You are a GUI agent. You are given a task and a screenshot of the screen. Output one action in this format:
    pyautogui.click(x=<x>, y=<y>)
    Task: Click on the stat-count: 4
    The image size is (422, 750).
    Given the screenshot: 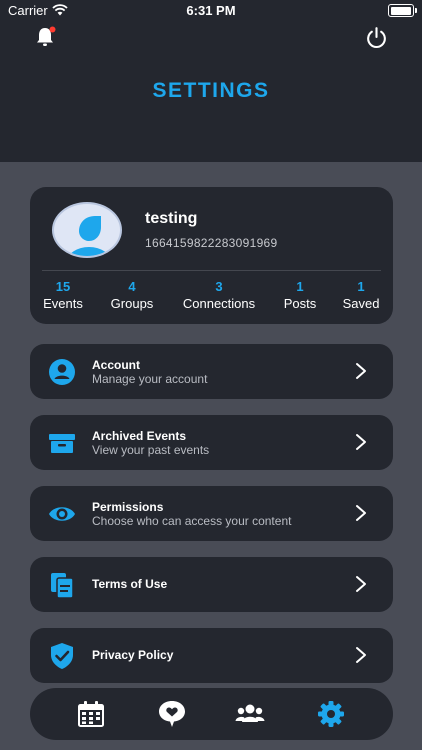 What is the action you would take?
    pyautogui.click(x=132, y=286)
    